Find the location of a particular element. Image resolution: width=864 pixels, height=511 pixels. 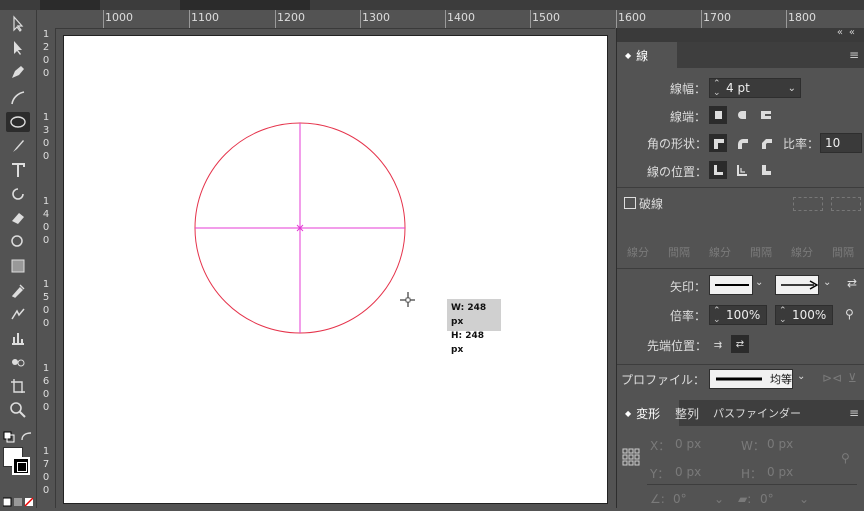

round-cap-icon is located at coordinates (742, 115).